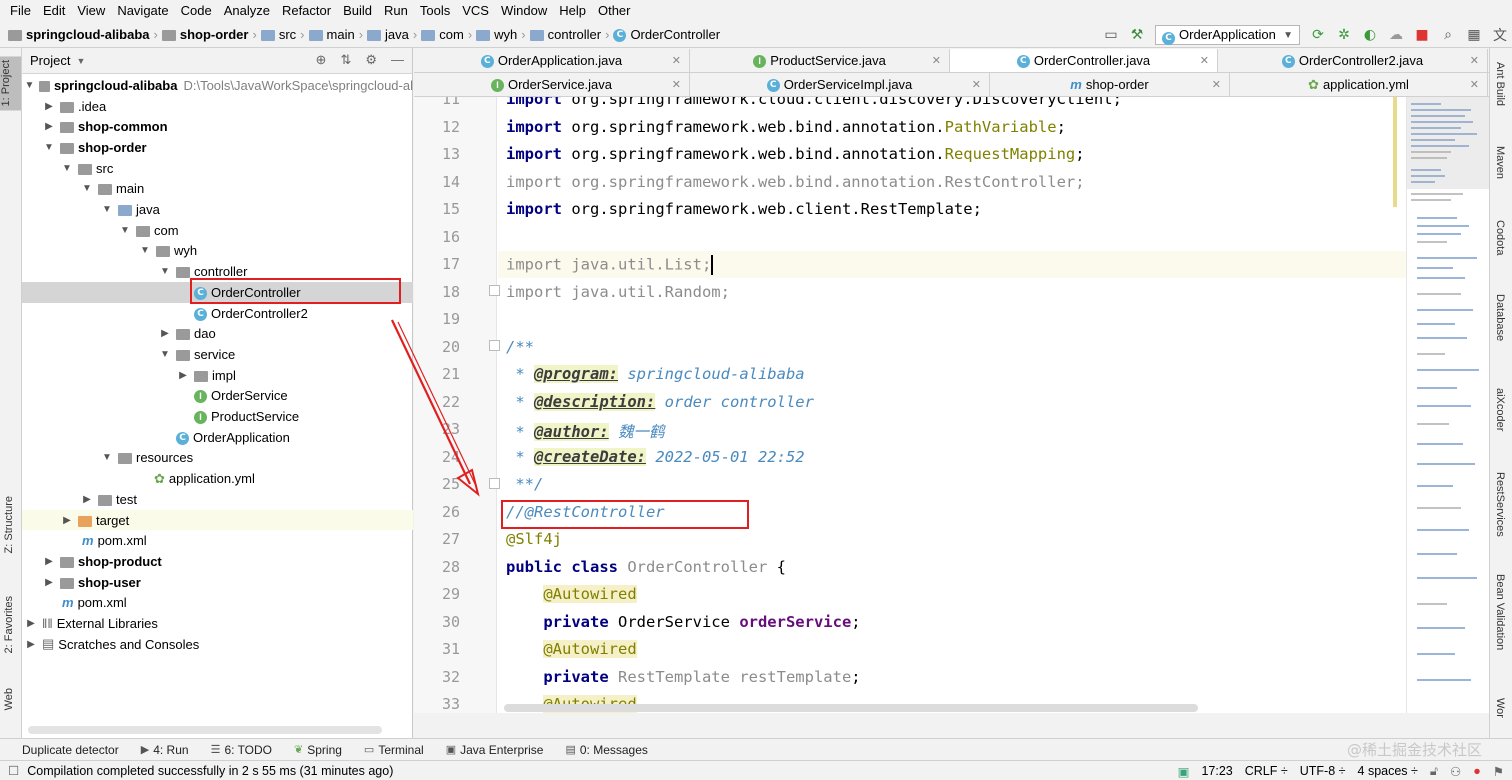 The image size is (1512, 780). What do you see at coordinates (1110, 84) in the screenshot?
I see `tab-shop-order-pom: m shop-order ✕` at bounding box center [1110, 84].